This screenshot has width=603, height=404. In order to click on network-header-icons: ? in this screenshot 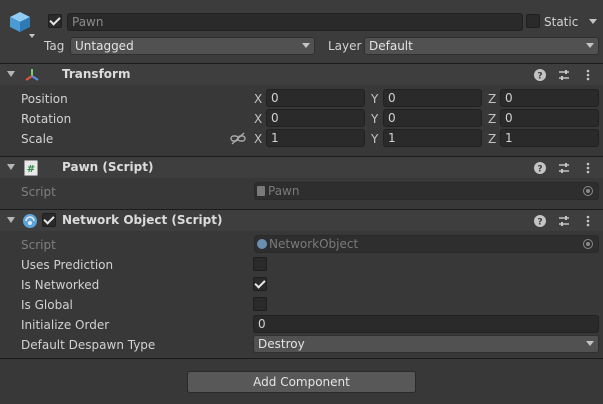, I will do `click(564, 221)`.